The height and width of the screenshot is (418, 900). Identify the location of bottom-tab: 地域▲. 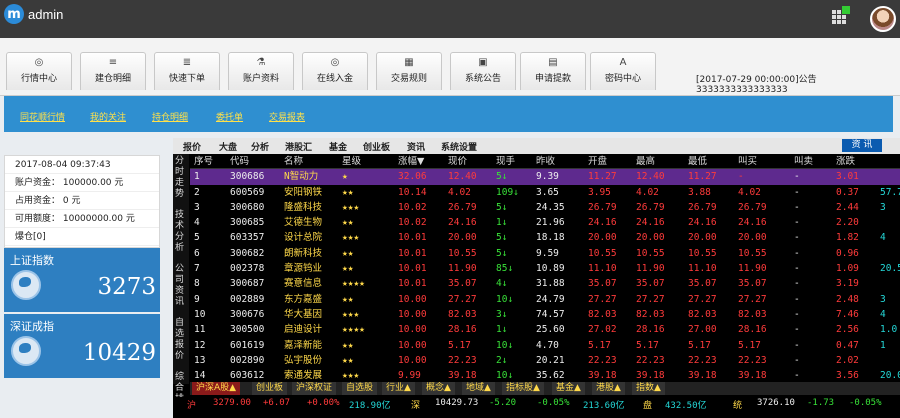
(478, 388).